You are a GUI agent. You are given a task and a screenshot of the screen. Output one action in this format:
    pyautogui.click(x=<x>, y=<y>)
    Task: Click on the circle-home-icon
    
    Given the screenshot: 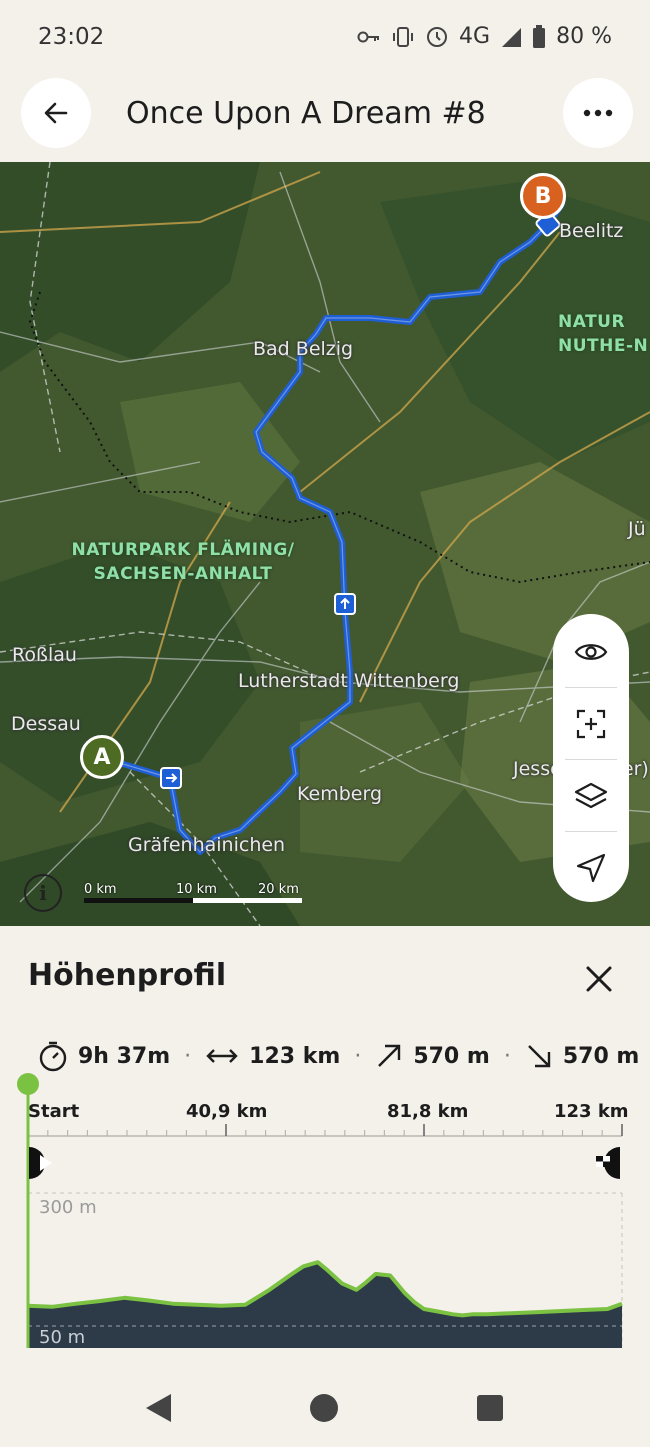 What is the action you would take?
    pyautogui.click(x=324, y=1408)
    